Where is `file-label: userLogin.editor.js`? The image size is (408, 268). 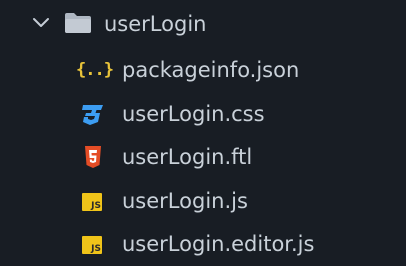
file-label: userLogin.editor.js is located at coordinates (218, 244).